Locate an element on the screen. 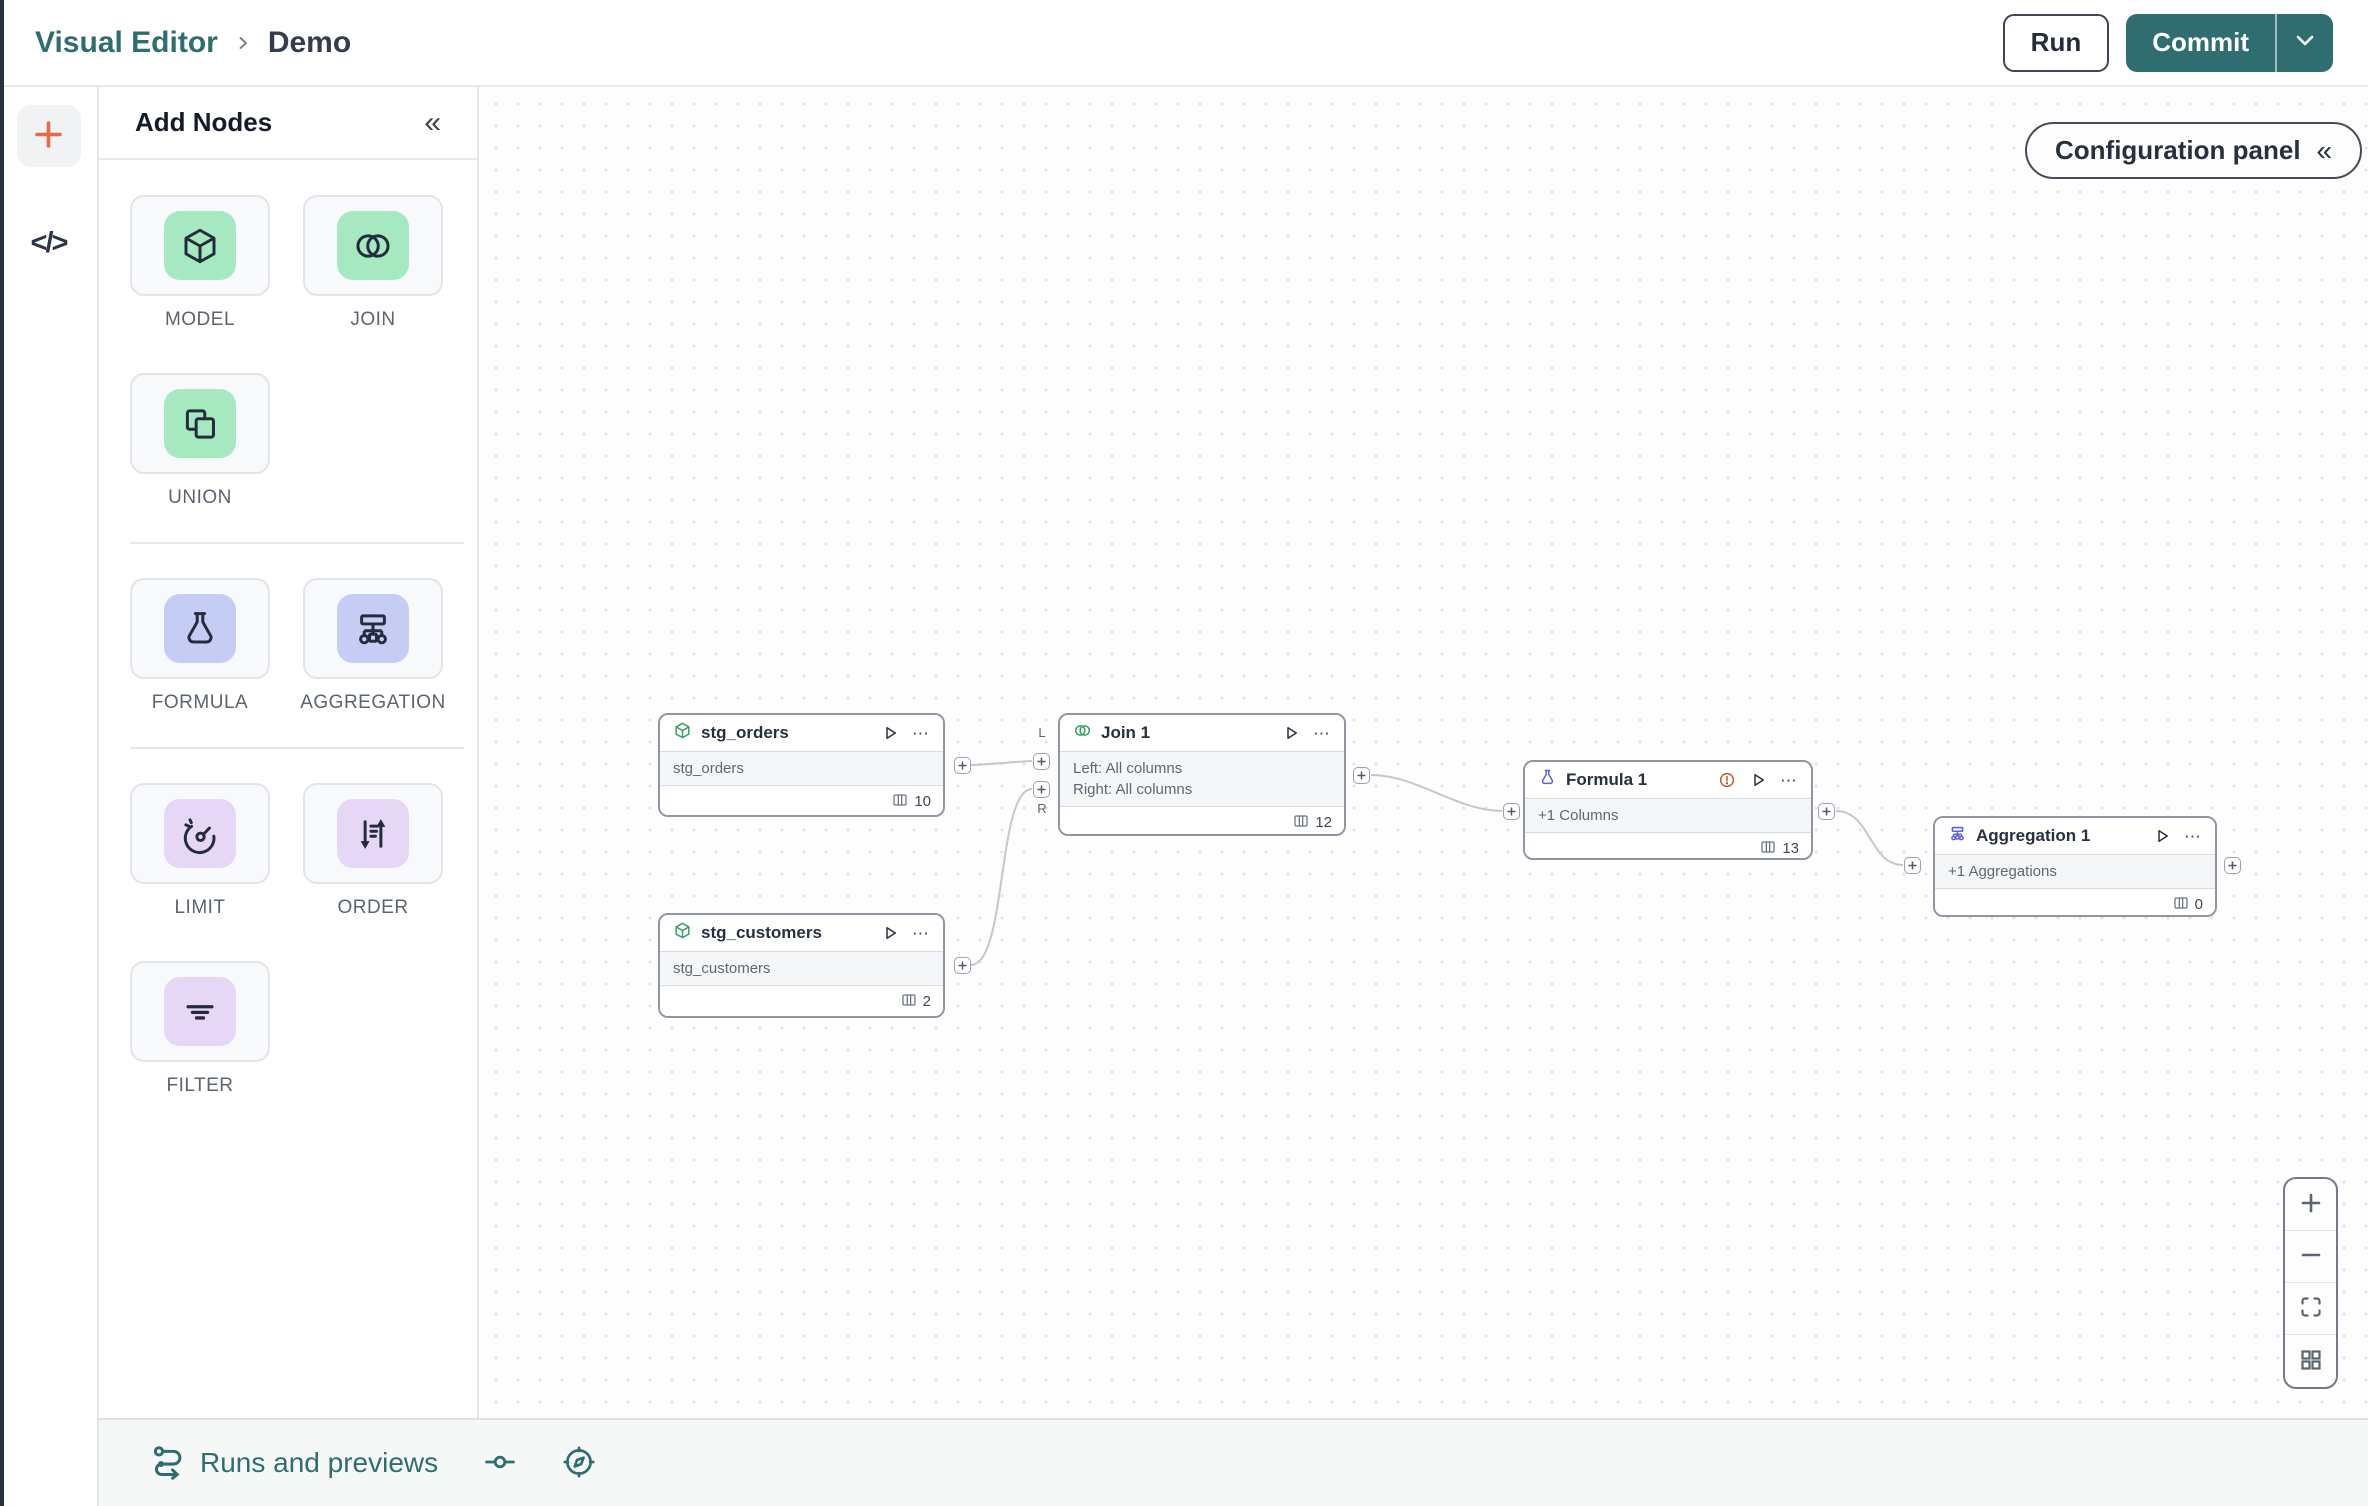  zoom-out-button is located at coordinates (2310, 1257).